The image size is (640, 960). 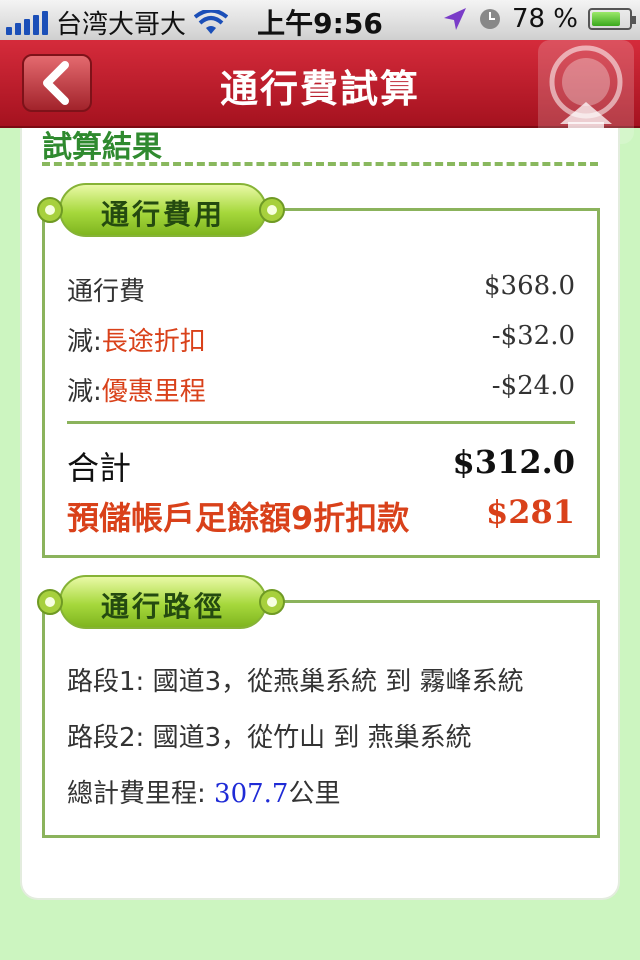 I want to click on route-segment-2: 路段2: 國道3，從竹山 到 燕巢系統, so click(x=269, y=738).